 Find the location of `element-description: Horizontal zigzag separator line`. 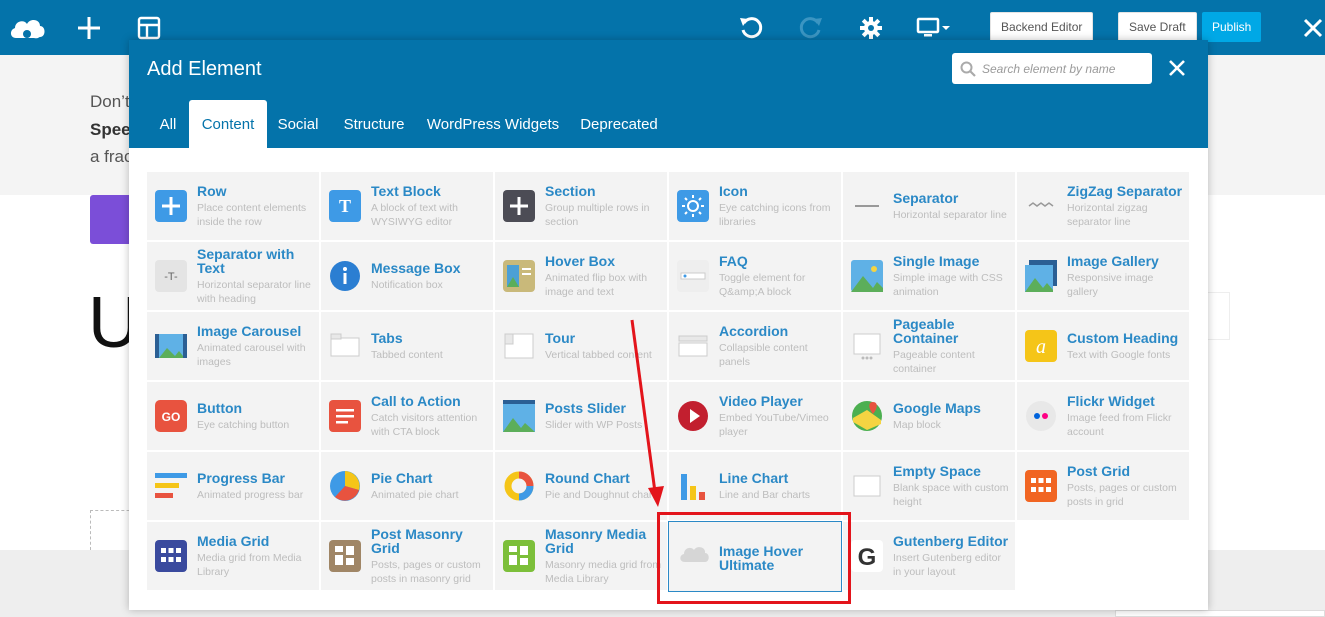

element-description: Horizontal zigzag separator line is located at coordinates (1107, 214).